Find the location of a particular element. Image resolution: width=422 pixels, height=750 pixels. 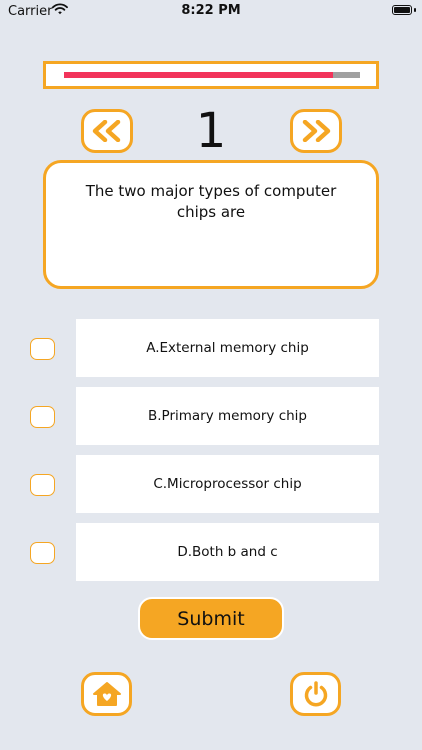

option-row-b: B.Primary memory chip is located at coordinates (211, 416).